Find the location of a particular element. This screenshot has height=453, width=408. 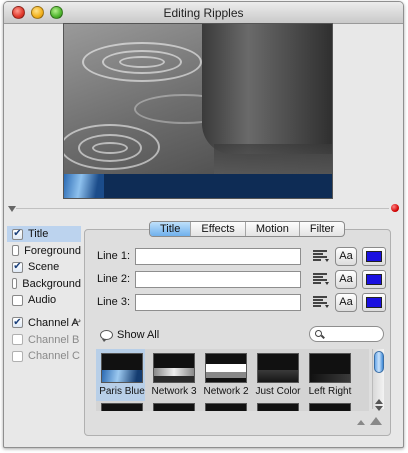

divider-line is located at coordinates (202, 208).